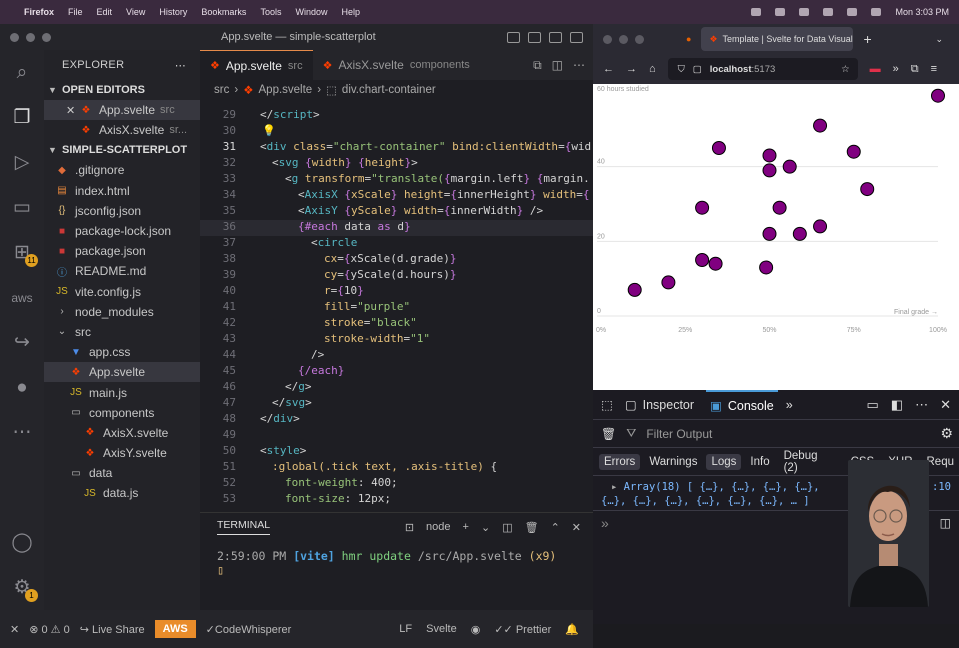  I want to click on home-icon: ⌂, so click(652, 69).